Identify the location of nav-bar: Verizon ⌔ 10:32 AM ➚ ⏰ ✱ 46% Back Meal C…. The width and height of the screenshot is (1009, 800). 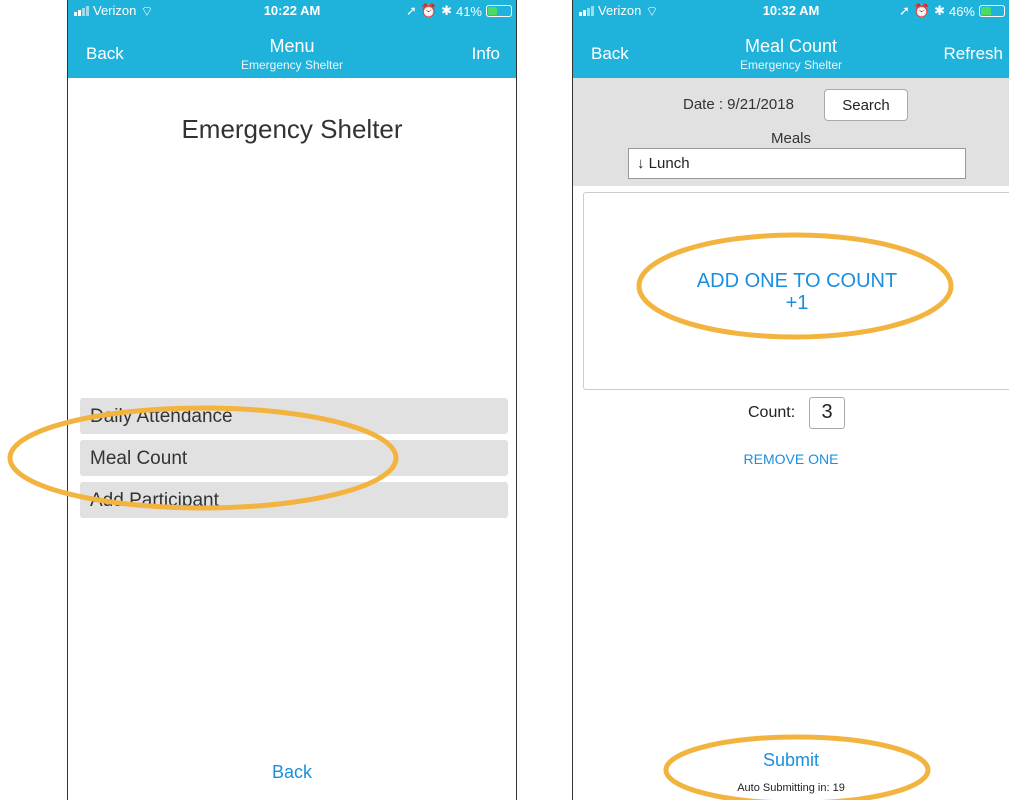
(791, 39).